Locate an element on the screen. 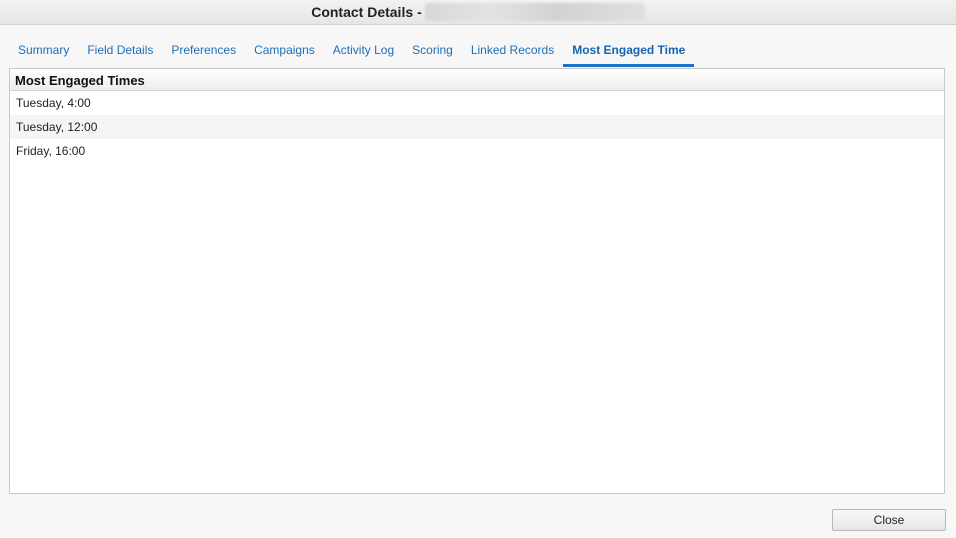 The height and width of the screenshot is (538, 956). tab-preferences: Preferences is located at coordinates (203, 51).